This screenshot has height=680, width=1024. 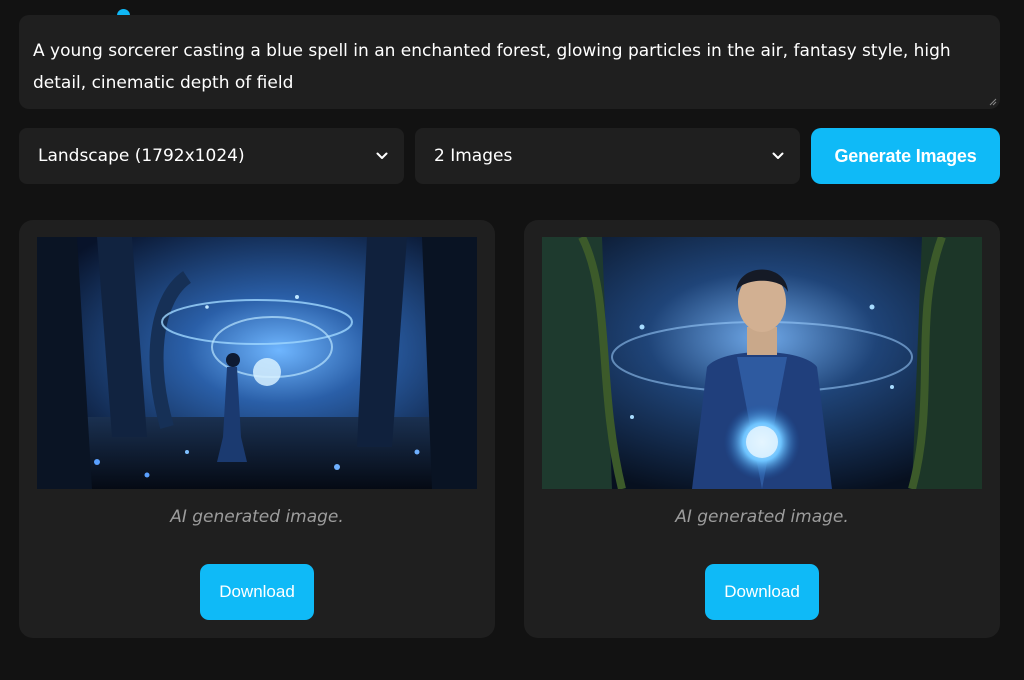 What do you see at coordinates (141, 156) in the screenshot?
I see `image-size-value: Landscape (1792x1024)` at bounding box center [141, 156].